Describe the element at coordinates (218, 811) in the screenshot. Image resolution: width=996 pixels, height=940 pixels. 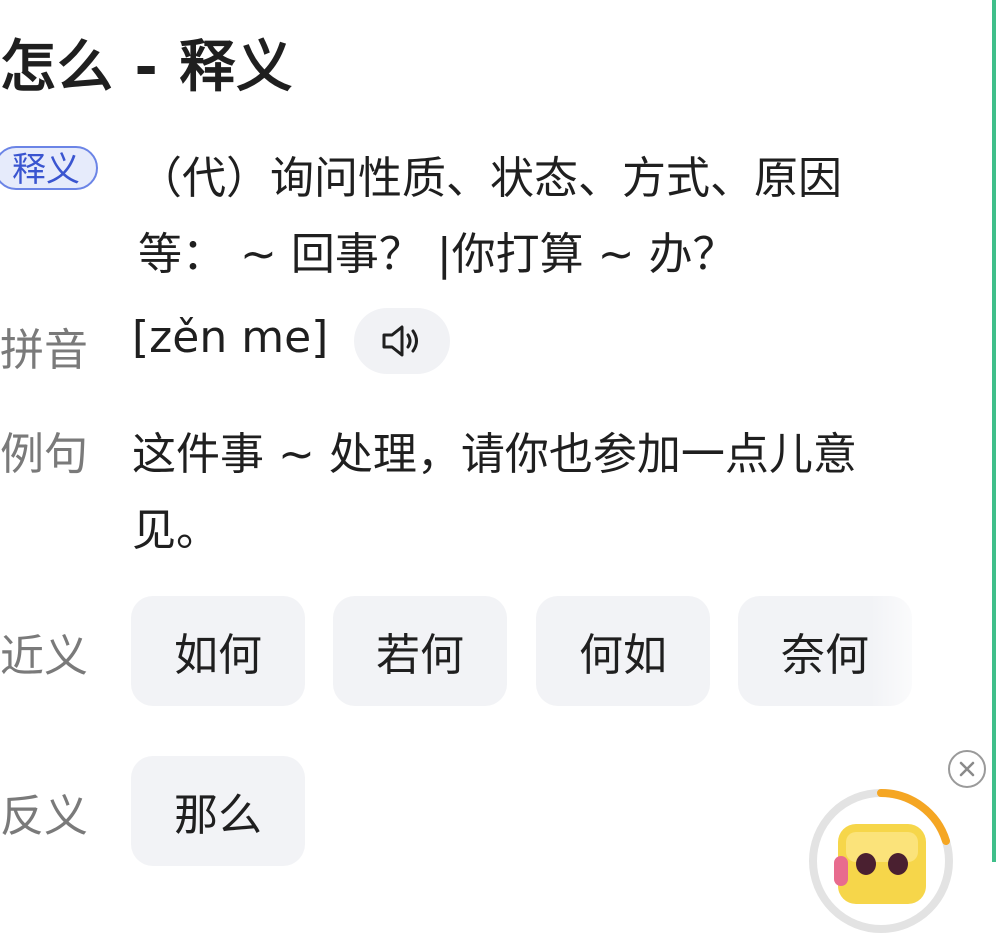
I see `antonym-chip: 那么` at that location.